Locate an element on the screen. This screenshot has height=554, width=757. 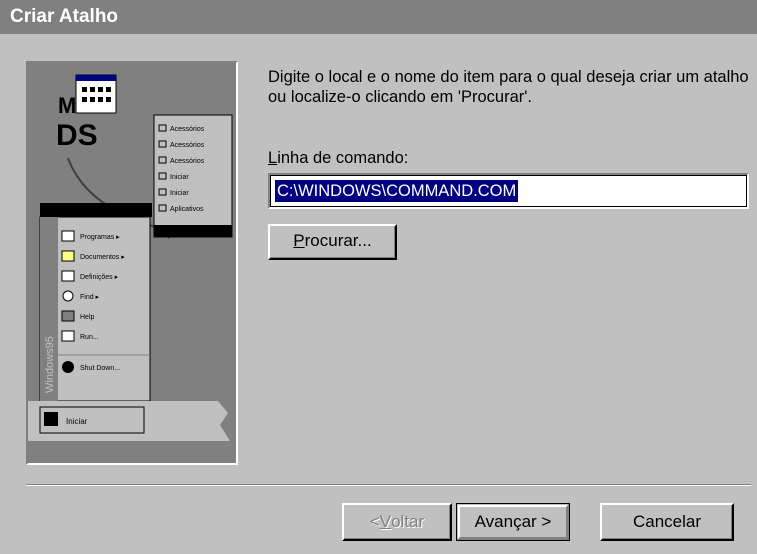
svg-text: Programas ▸ is located at coordinates (100, 237).